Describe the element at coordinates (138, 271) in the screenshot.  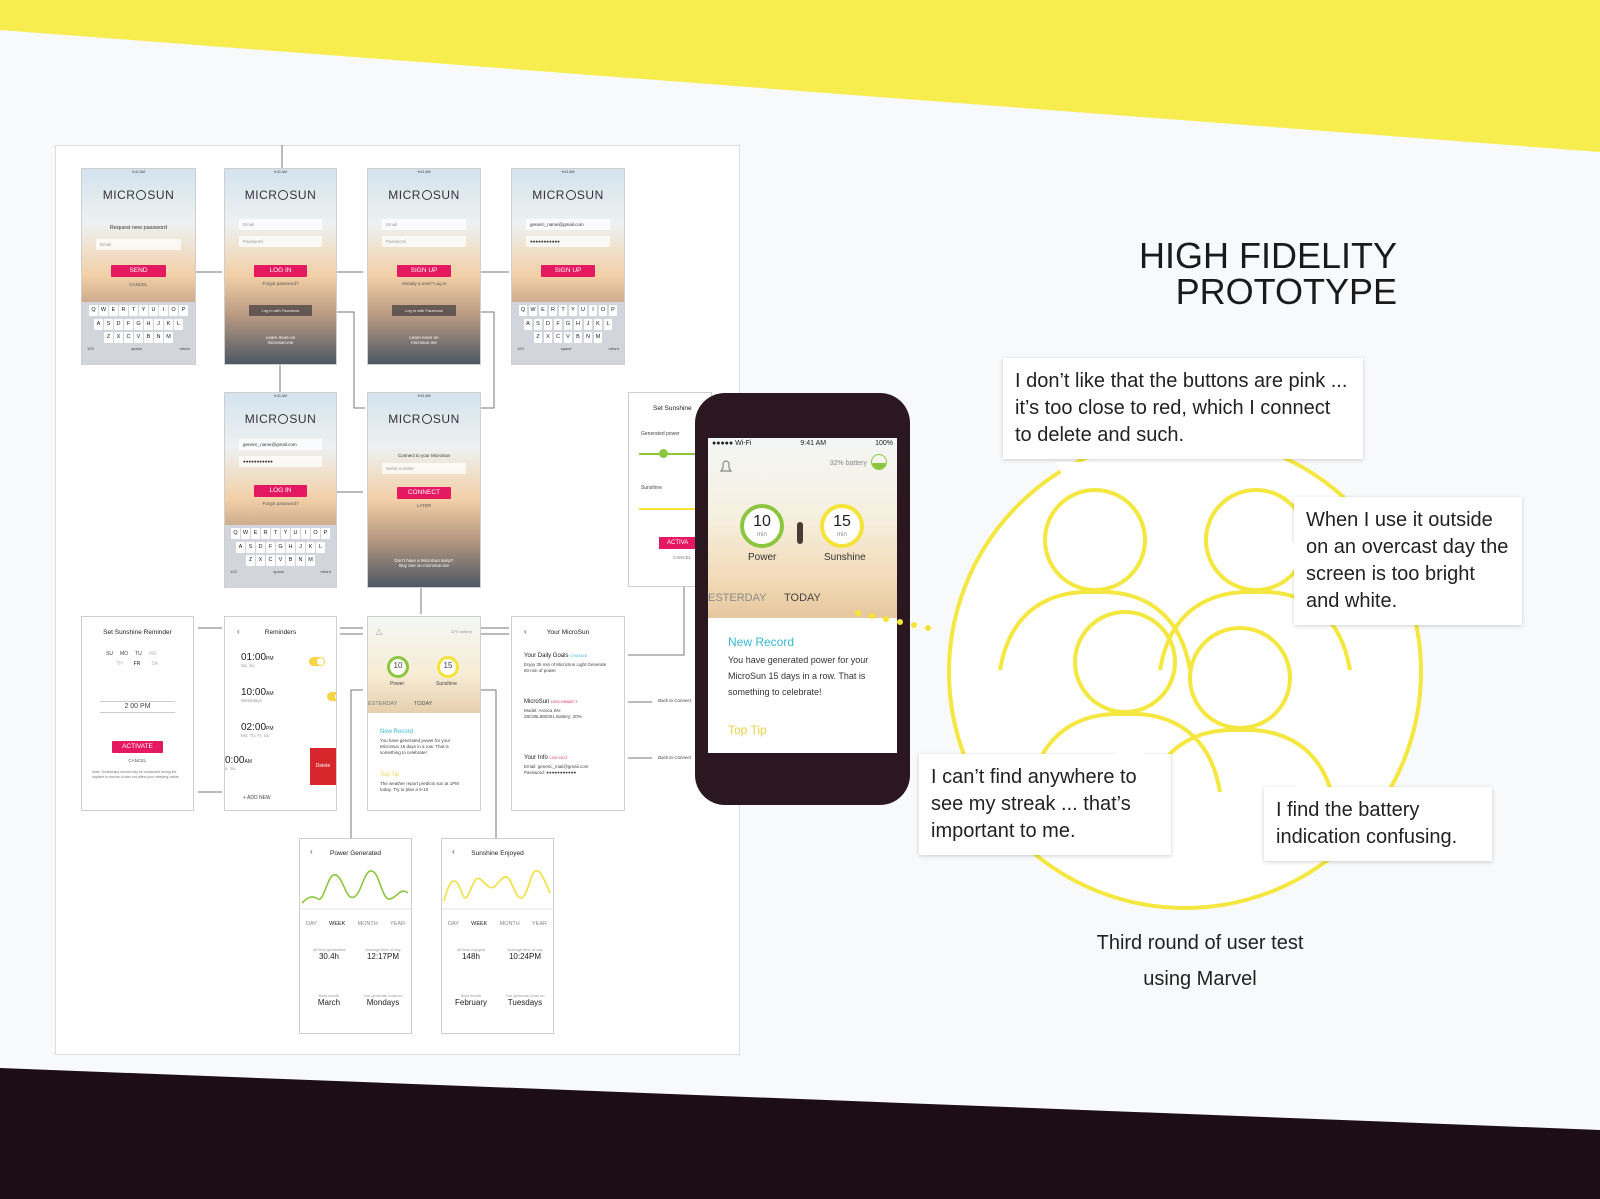
I see `send-button: SEND` at that location.